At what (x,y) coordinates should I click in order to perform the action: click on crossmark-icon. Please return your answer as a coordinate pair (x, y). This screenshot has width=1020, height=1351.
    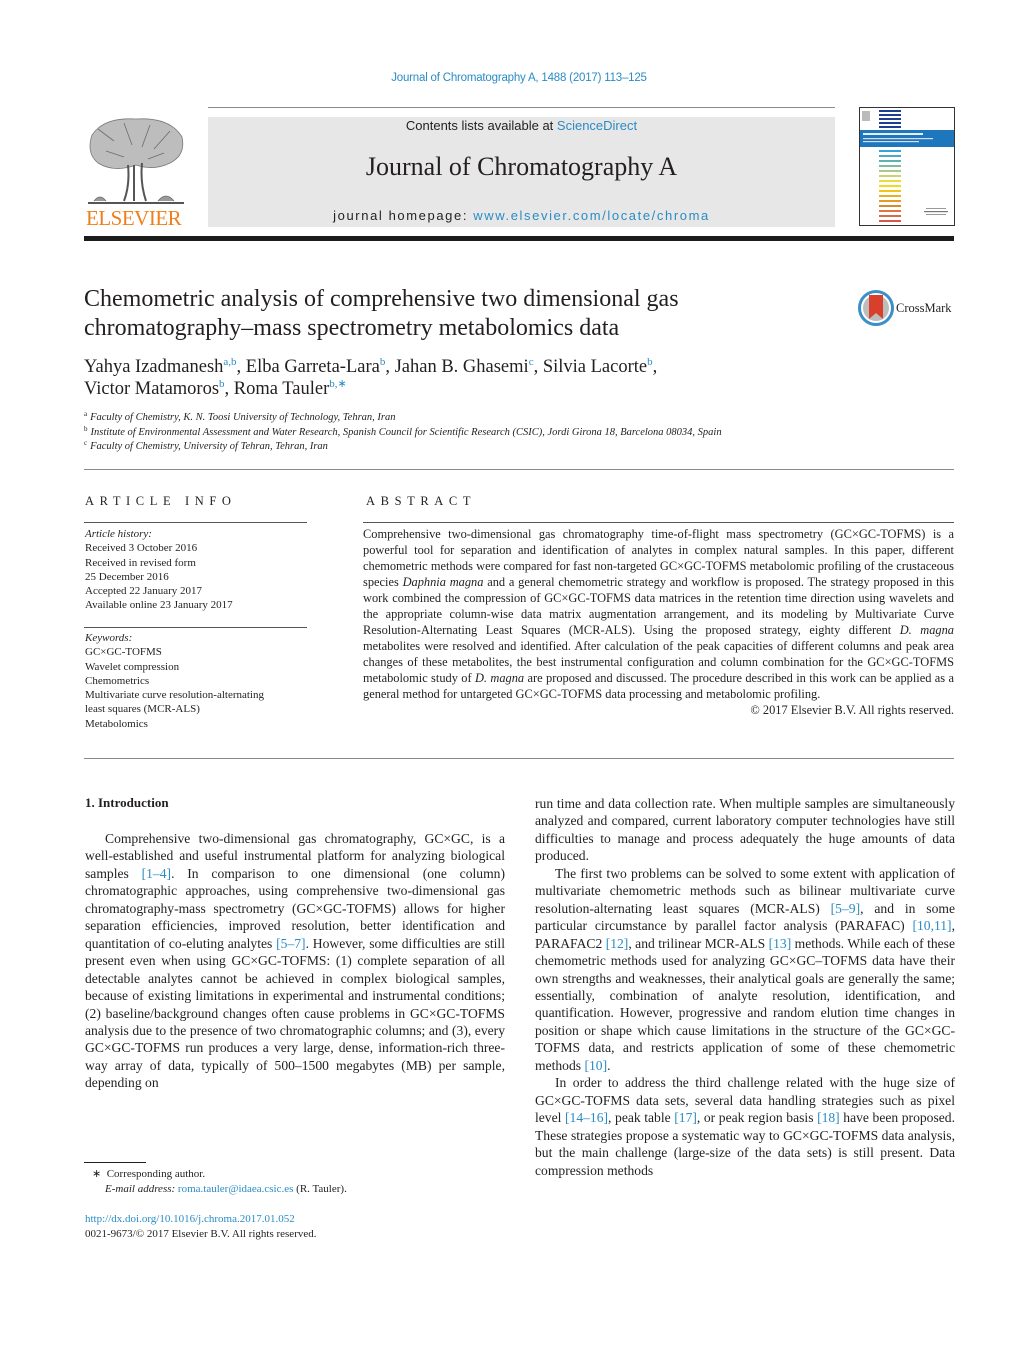
    Looking at the image, I should click on (876, 308).